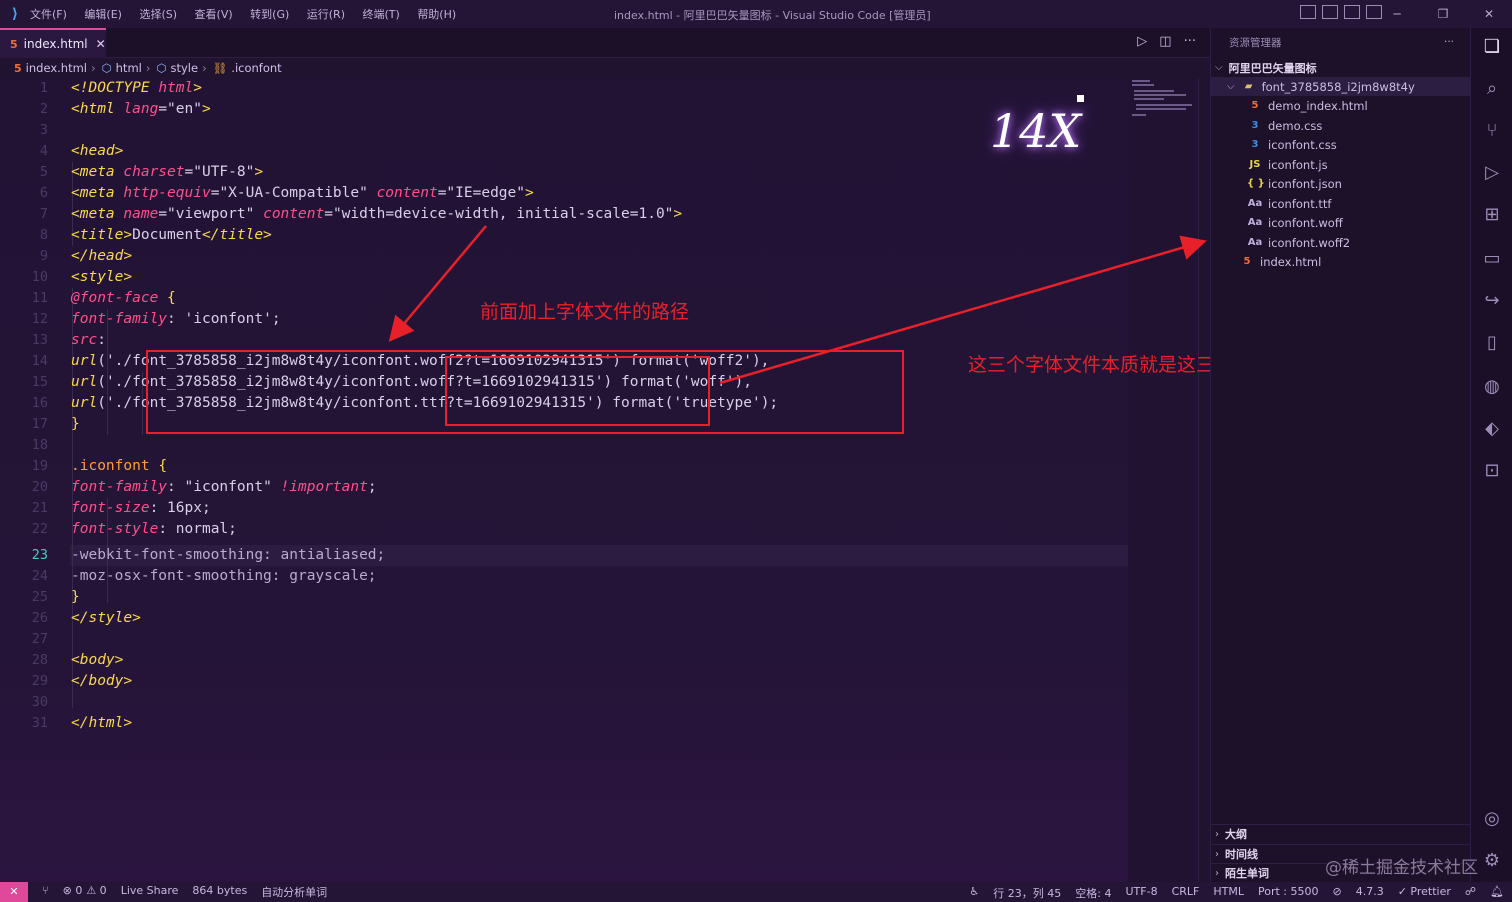 This screenshot has width=1512, height=902. Describe the element at coordinates (1228, 893) in the screenshot. I see `language-mode: HTML` at that location.